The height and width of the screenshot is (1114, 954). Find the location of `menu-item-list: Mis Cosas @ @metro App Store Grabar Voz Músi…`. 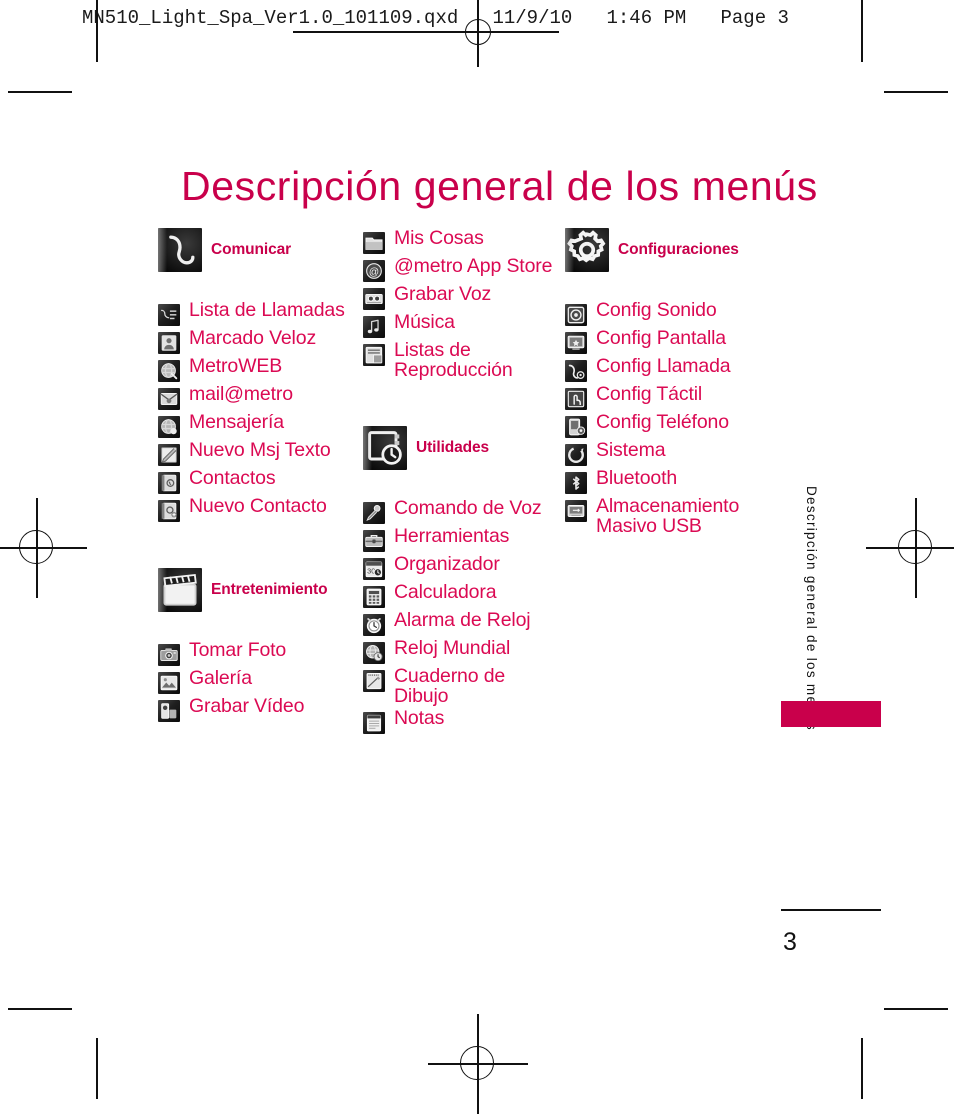

menu-item-list: Mis Cosas @ @metro App Store Grabar Voz Músi… is located at coordinates (463, 304).